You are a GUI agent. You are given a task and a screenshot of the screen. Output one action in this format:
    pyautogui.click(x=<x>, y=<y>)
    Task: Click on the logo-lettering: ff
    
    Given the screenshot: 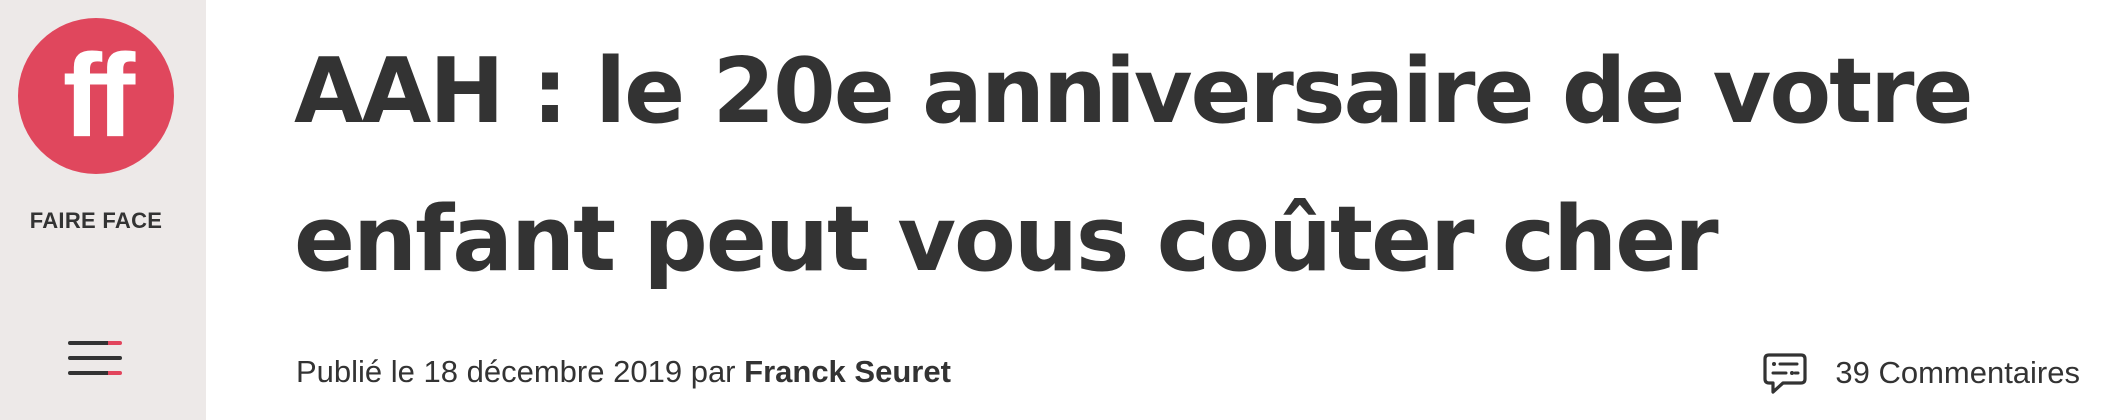 What is the action you would take?
    pyautogui.click(x=99, y=96)
    